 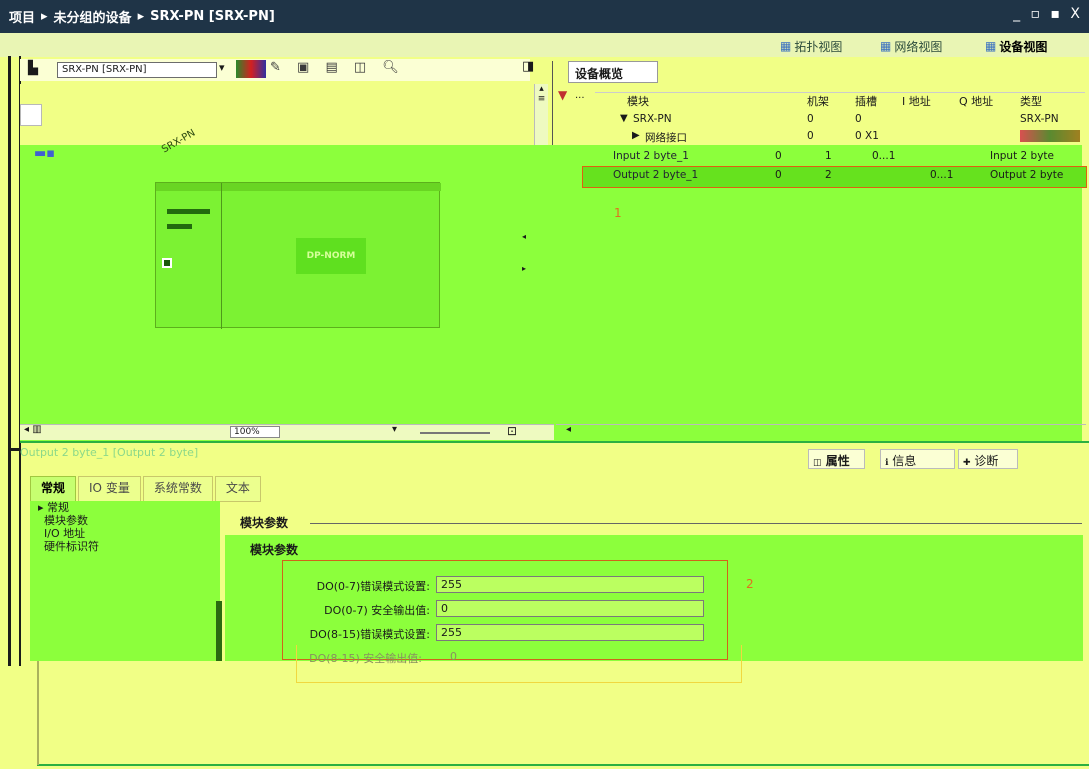 What do you see at coordinates (512, 432) in the screenshot?
I see `fit-view-icon: ⊡` at bounding box center [512, 432].